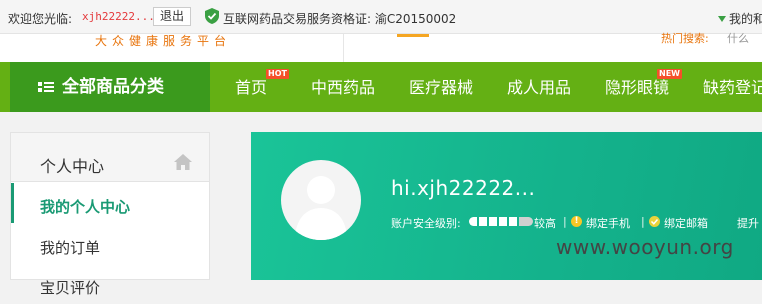 The image size is (762, 304). I want to click on sidebar-item-label: 我的订单, so click(70, 248).